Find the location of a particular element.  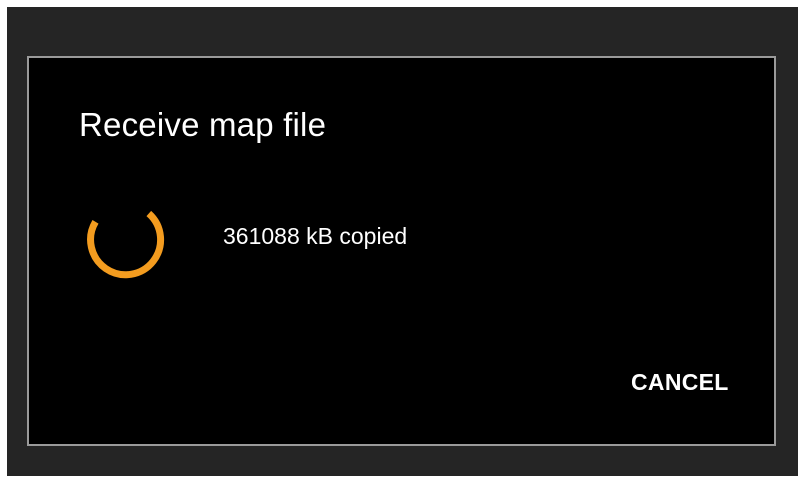

spinner-icon is located at coordinates (126, 244).